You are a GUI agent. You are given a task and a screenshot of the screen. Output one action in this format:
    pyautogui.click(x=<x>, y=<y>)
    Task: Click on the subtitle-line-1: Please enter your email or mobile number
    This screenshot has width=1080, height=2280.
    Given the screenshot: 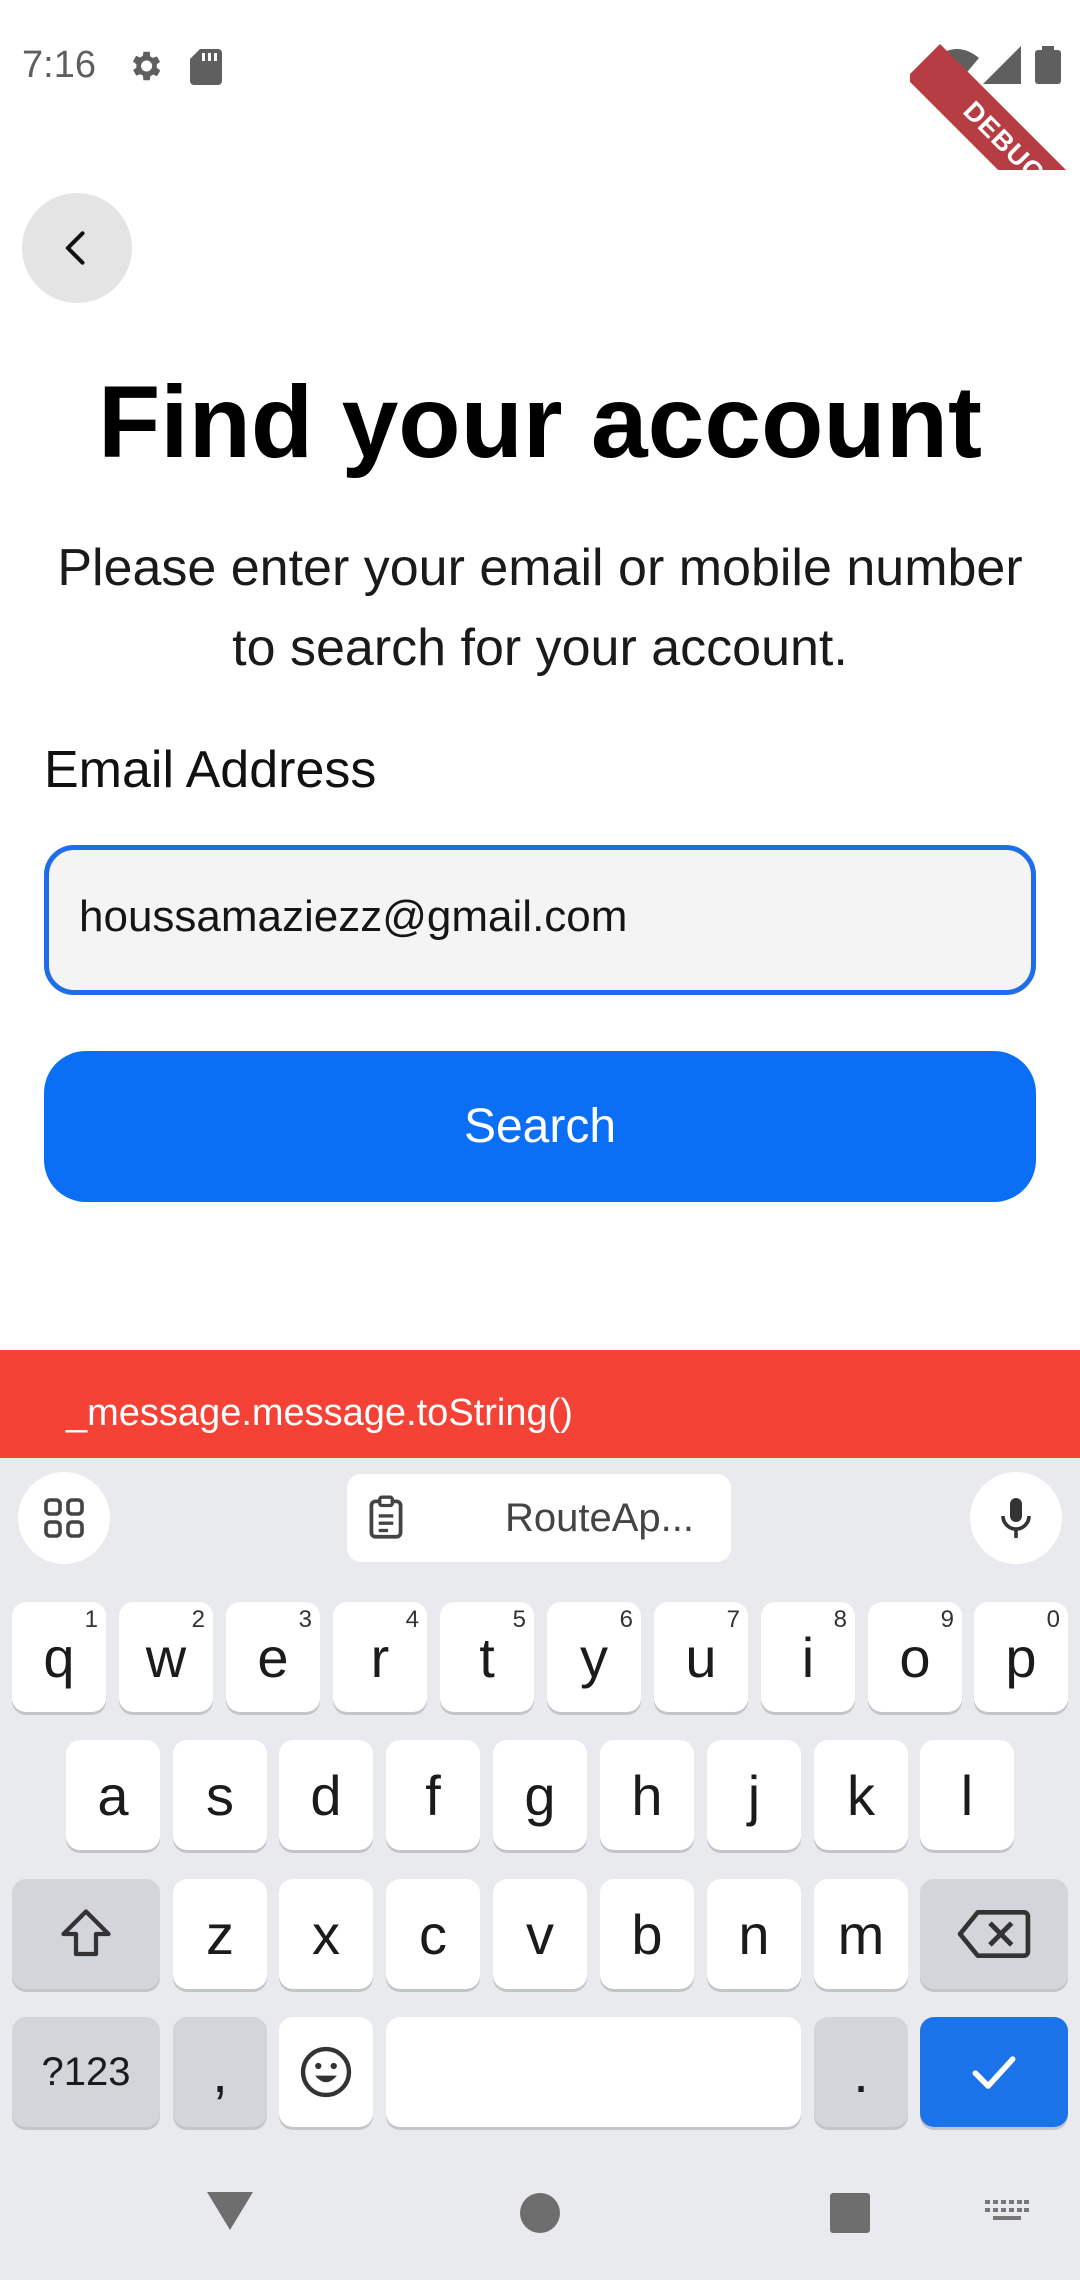 What is the action you would take?
    pyautogui.click(x=540, y=568)
    